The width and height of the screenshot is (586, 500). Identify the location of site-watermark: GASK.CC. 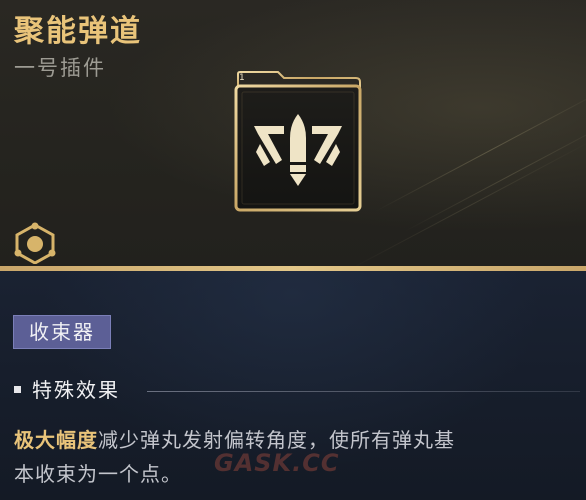
(277, 463).